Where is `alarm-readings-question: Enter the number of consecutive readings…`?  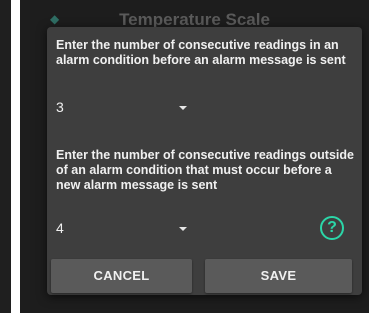
alarm-readings-question: Enter the number of consecutive readings… is located at coordinates (201, 52).